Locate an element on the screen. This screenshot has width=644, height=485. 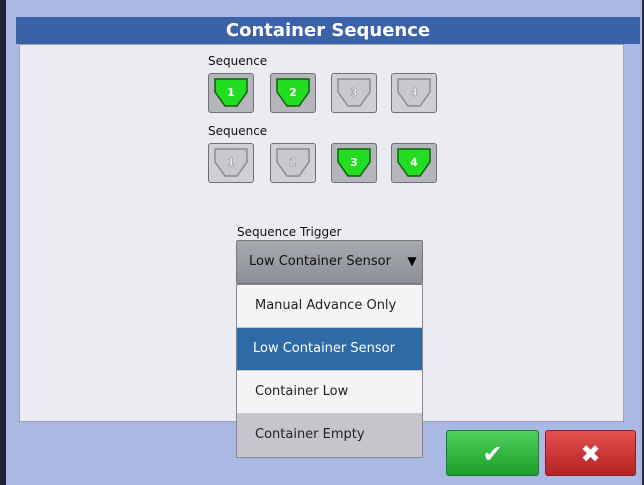
cancel-button: ✖ is located at coordinates (590, 453).